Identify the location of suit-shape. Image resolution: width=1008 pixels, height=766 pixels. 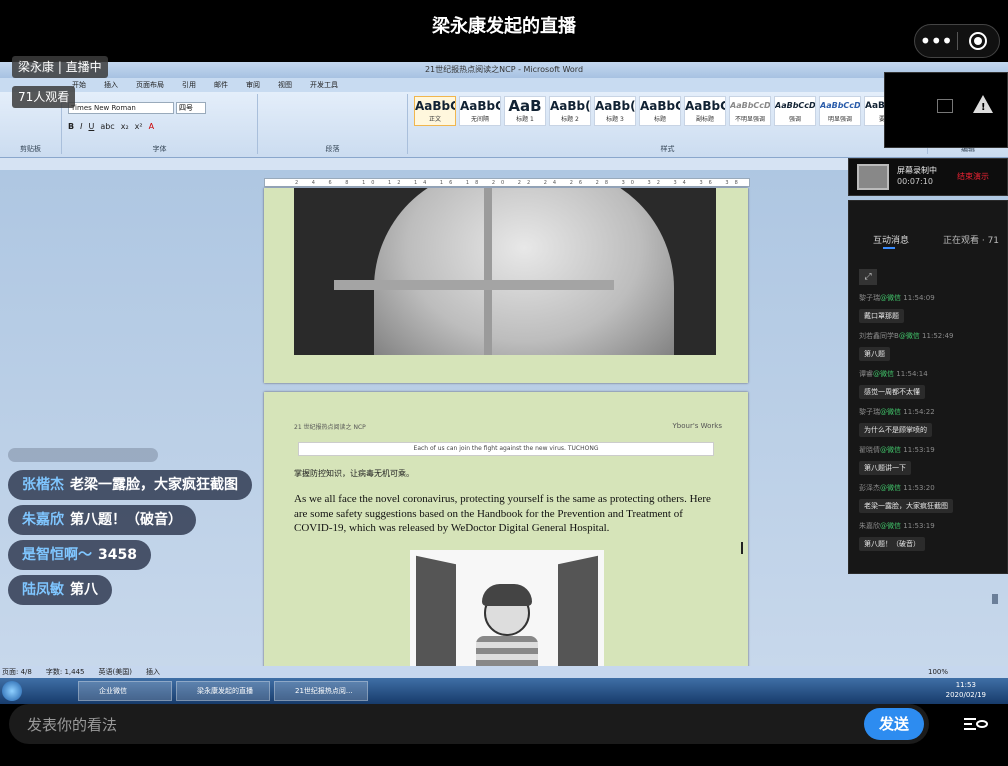
(524, 271).